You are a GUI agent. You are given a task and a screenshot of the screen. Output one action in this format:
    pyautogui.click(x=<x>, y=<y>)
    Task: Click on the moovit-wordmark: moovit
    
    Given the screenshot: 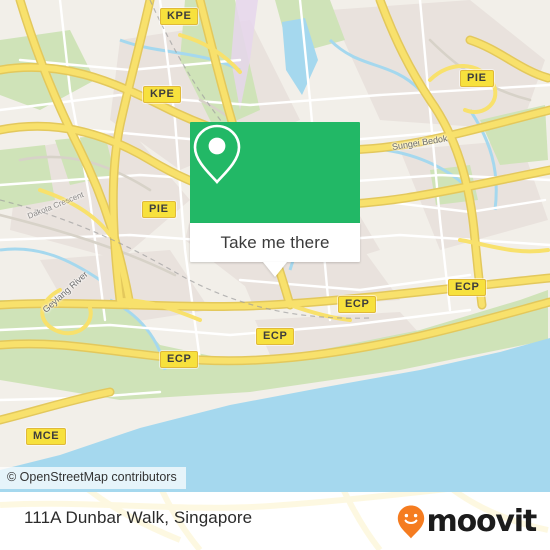 What is the action you would take?
    pyautogui.click(x=482, y=521)
    